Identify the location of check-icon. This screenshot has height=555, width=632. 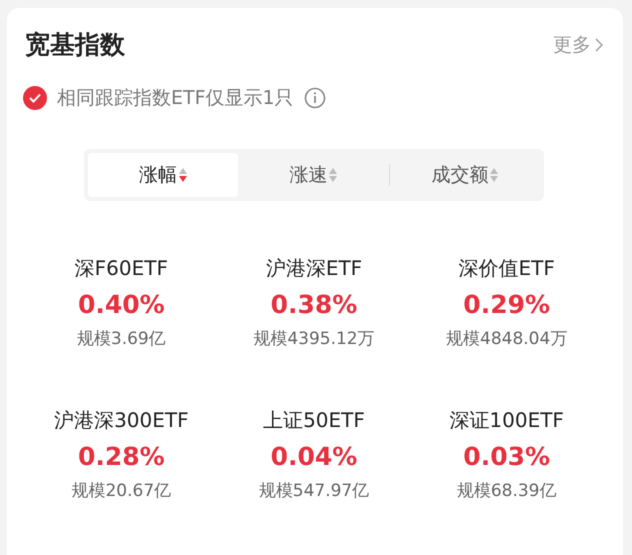
(35, 98).